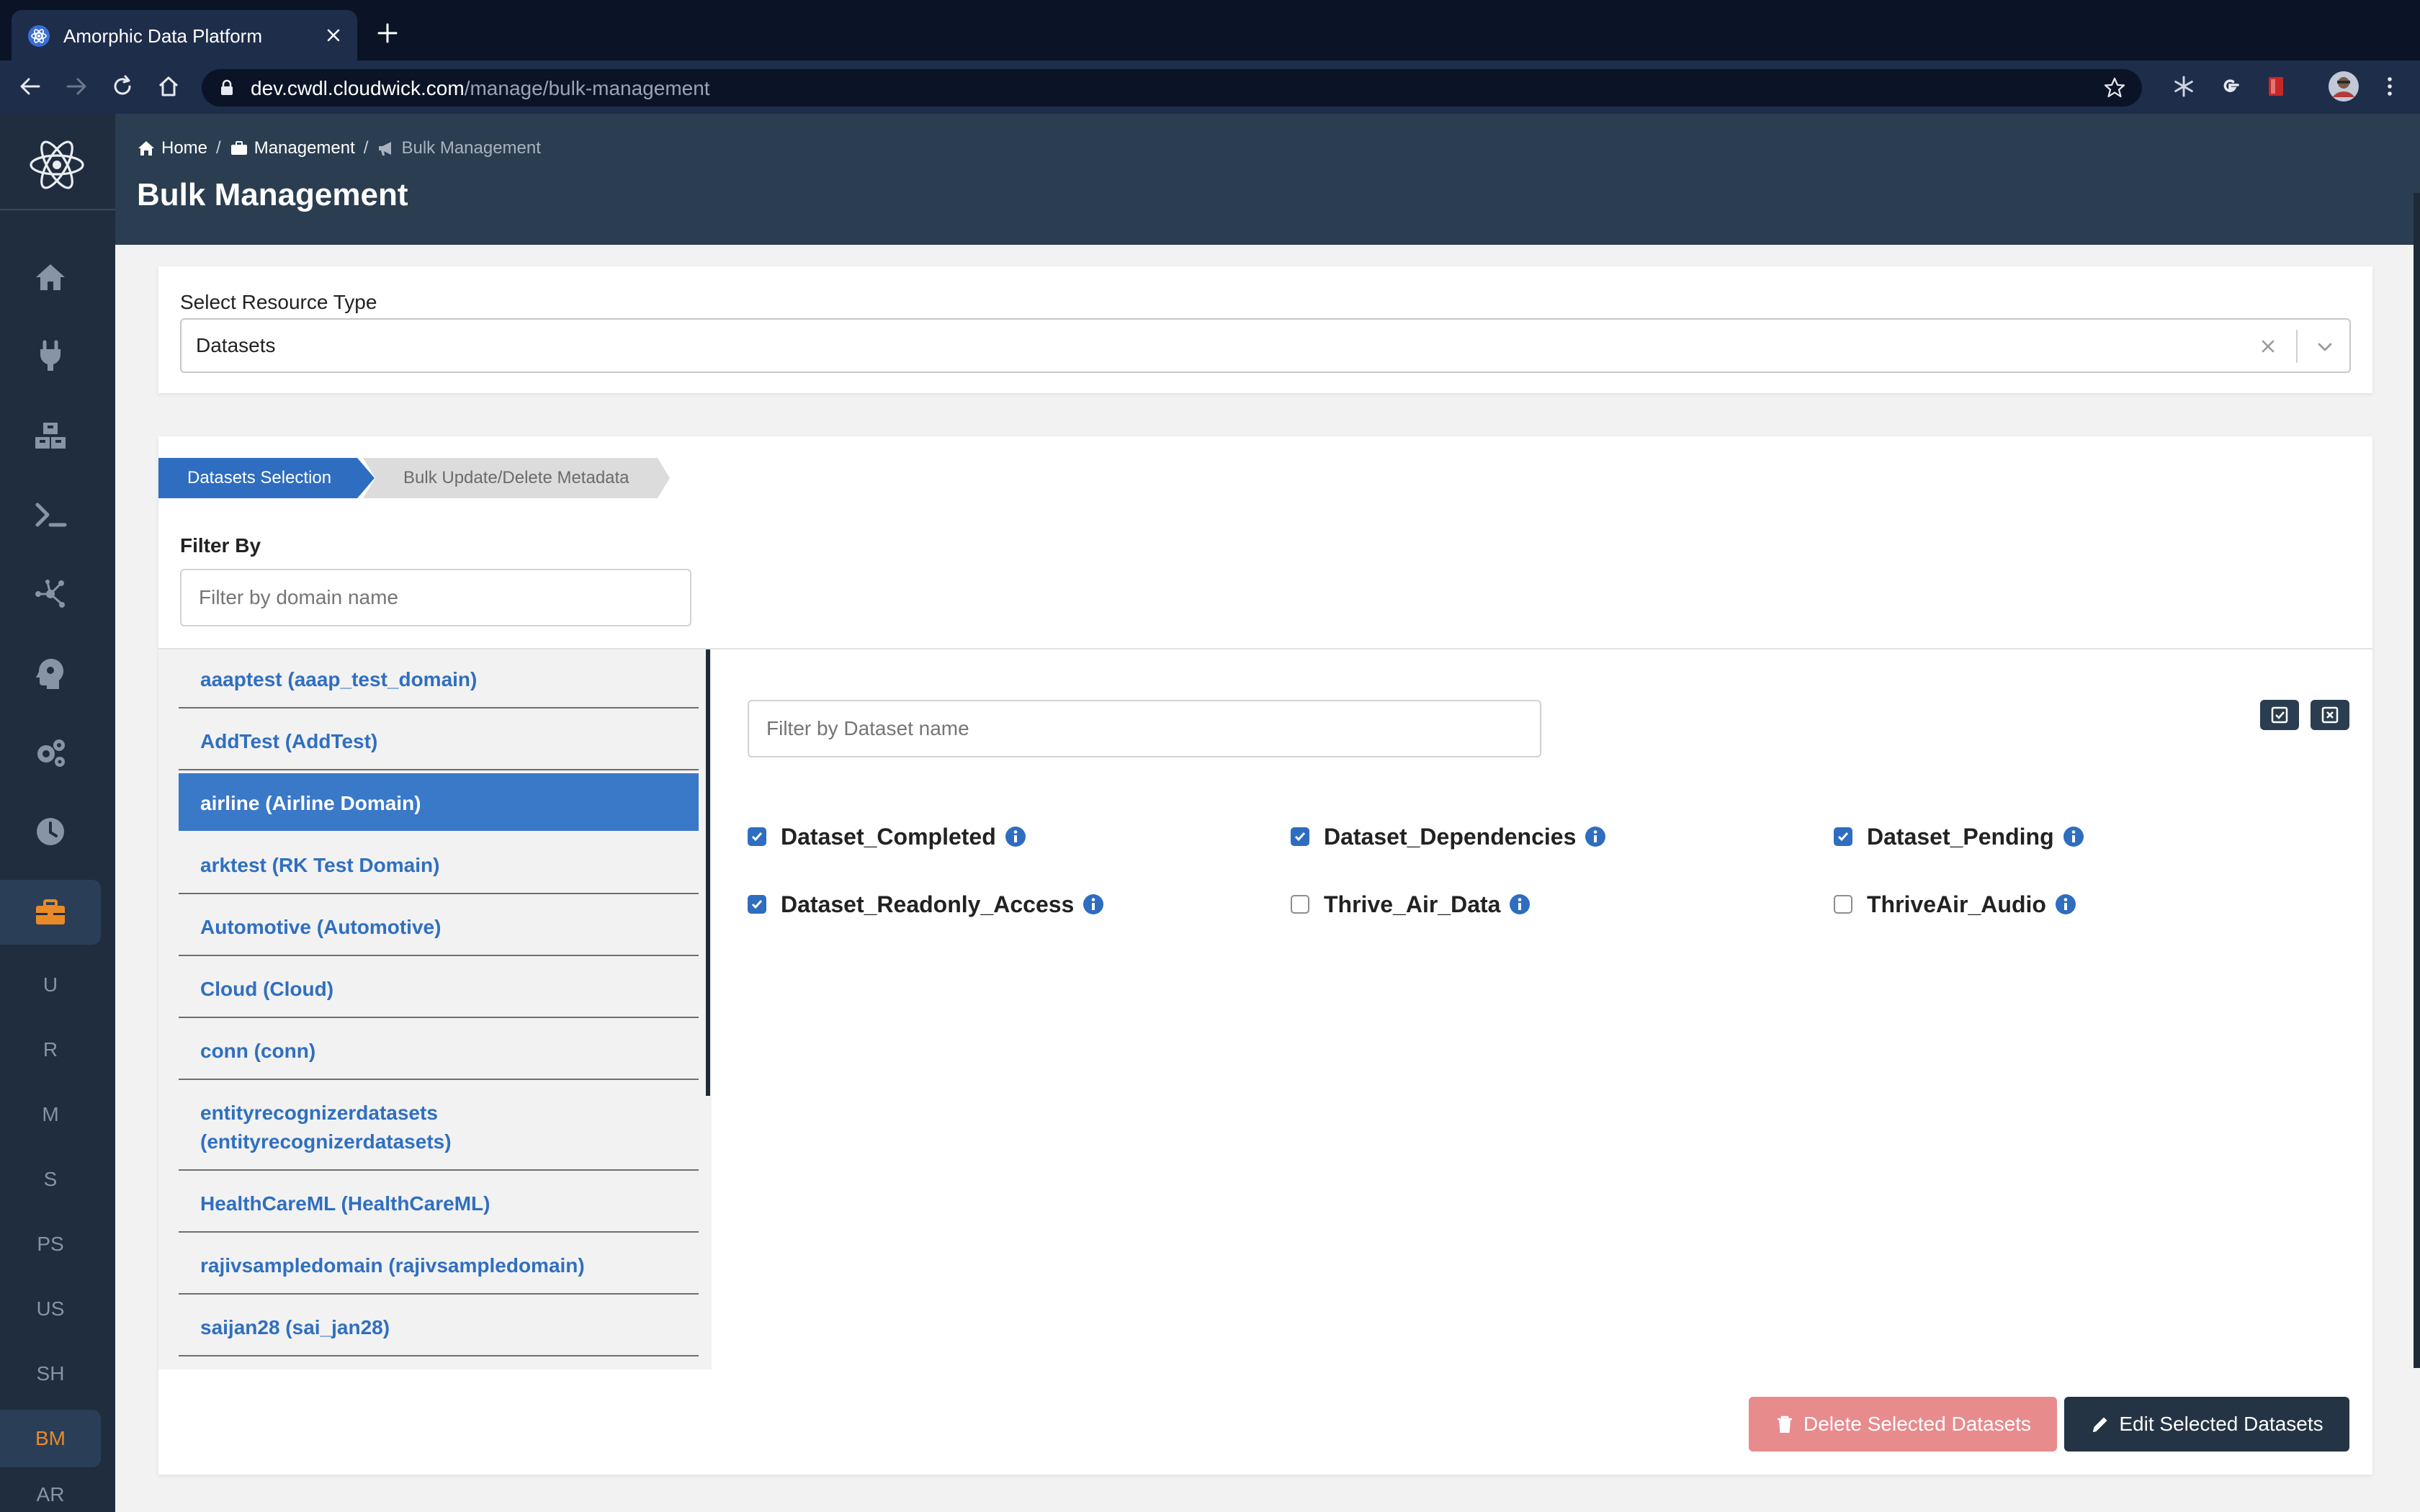 This screenshot has width=2420, height=1512. What do you see at coordinates (57, 165) in the screenshot?
I see `amorphic-logo-icon` at bounding box center [57, 165].